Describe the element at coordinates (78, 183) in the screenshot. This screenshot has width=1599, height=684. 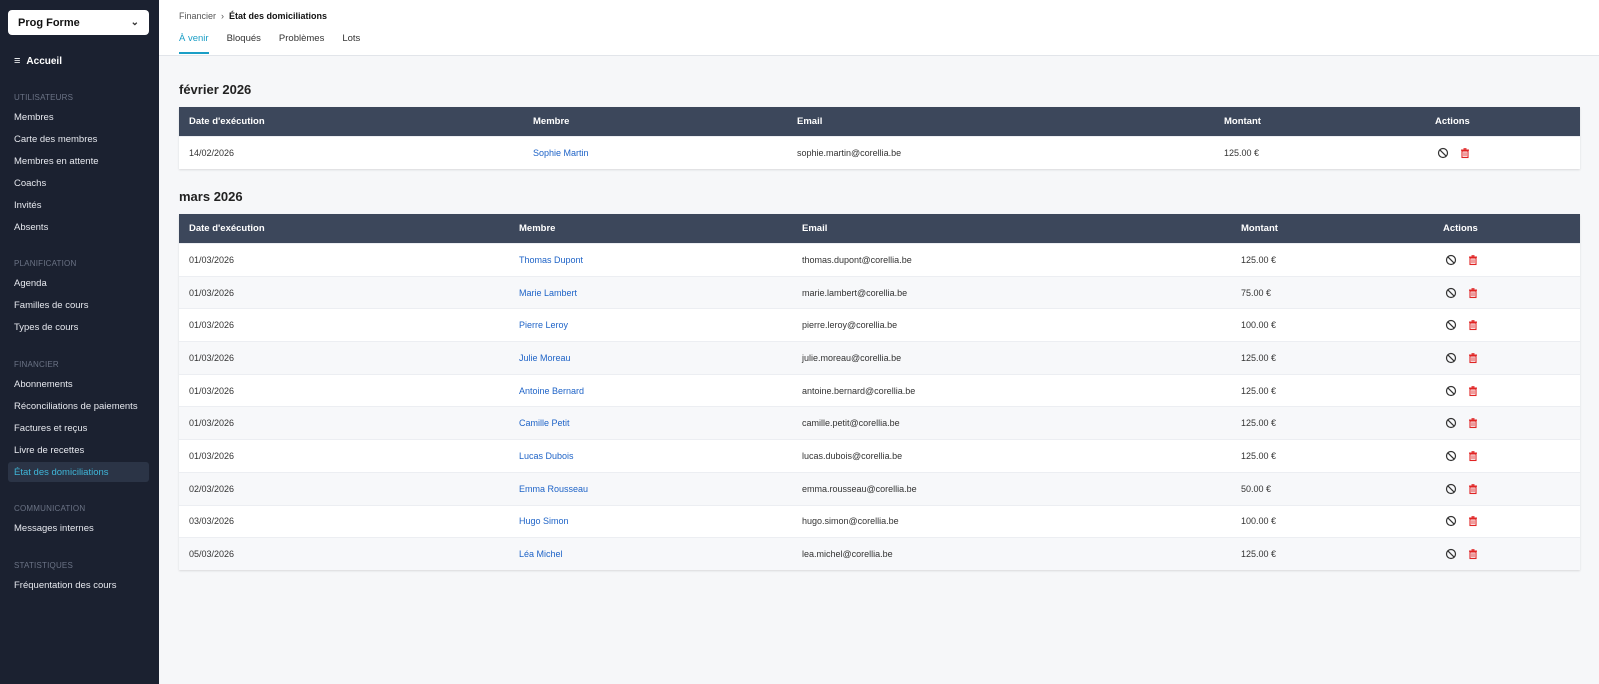
I see `sidebar-item-coachs: Coachs` at that location.